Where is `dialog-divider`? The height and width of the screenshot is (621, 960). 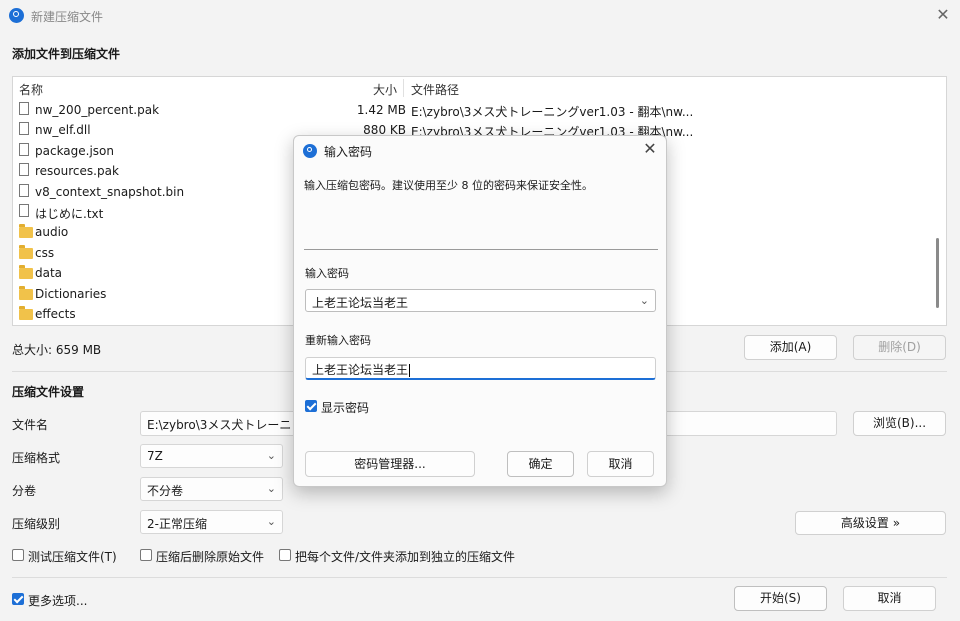
dialog-divider is located at coordinates (481, 249).